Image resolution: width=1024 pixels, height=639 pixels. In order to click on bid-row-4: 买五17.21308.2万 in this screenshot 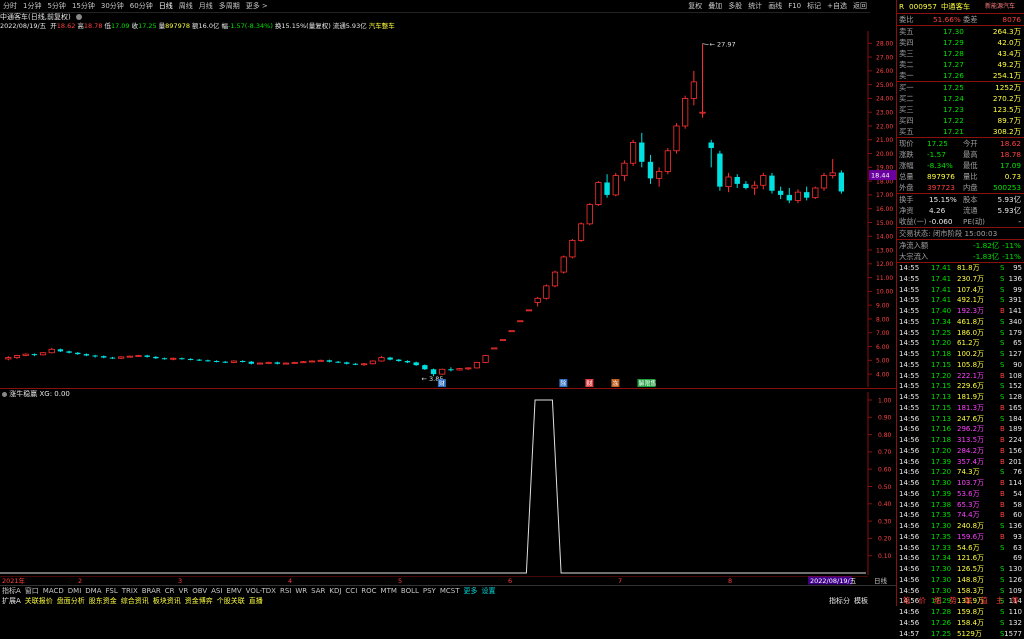, I will do `click(960, 131)`.